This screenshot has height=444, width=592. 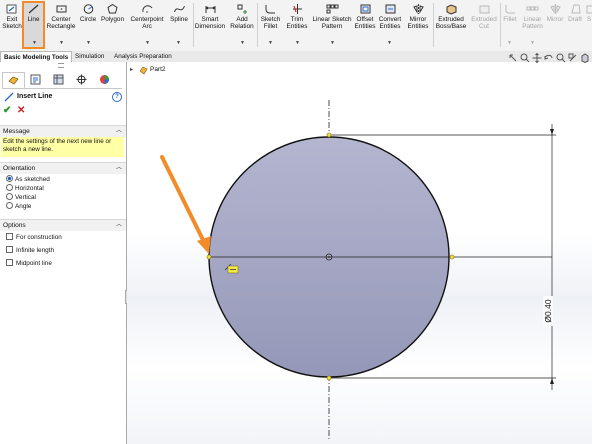 I want to click on quadrant-point-right, so click(x=452, y=257).